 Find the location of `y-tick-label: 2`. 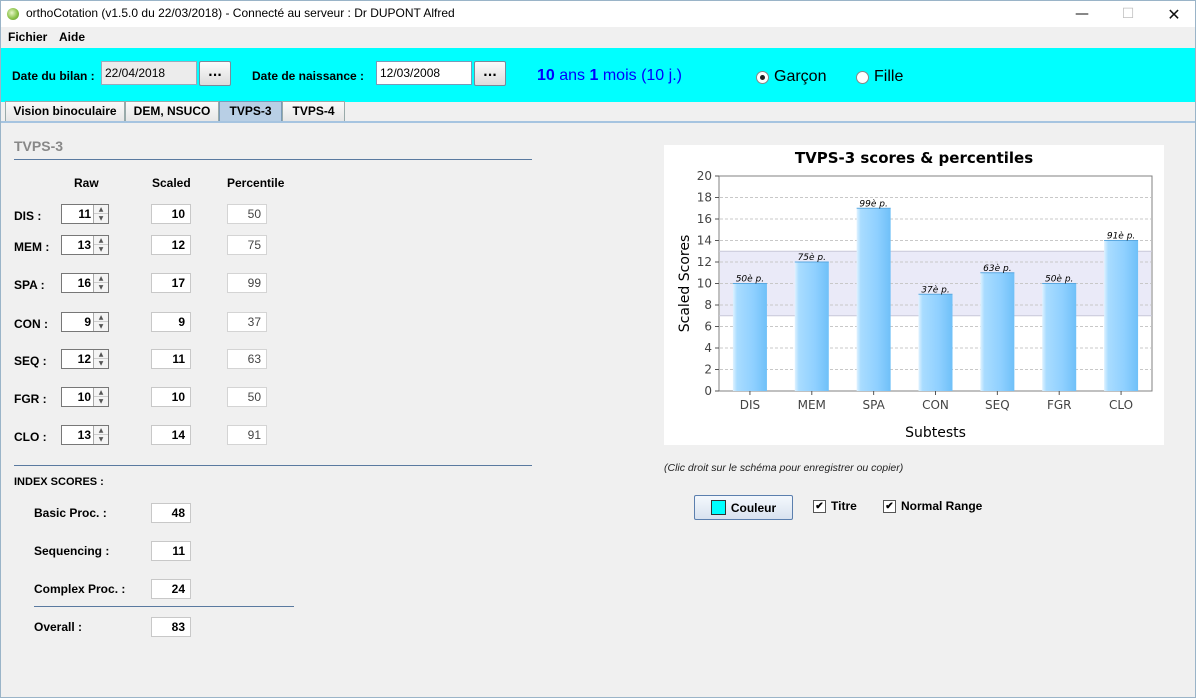

y-tick-label: 2 is located at coordinates (708, 370).